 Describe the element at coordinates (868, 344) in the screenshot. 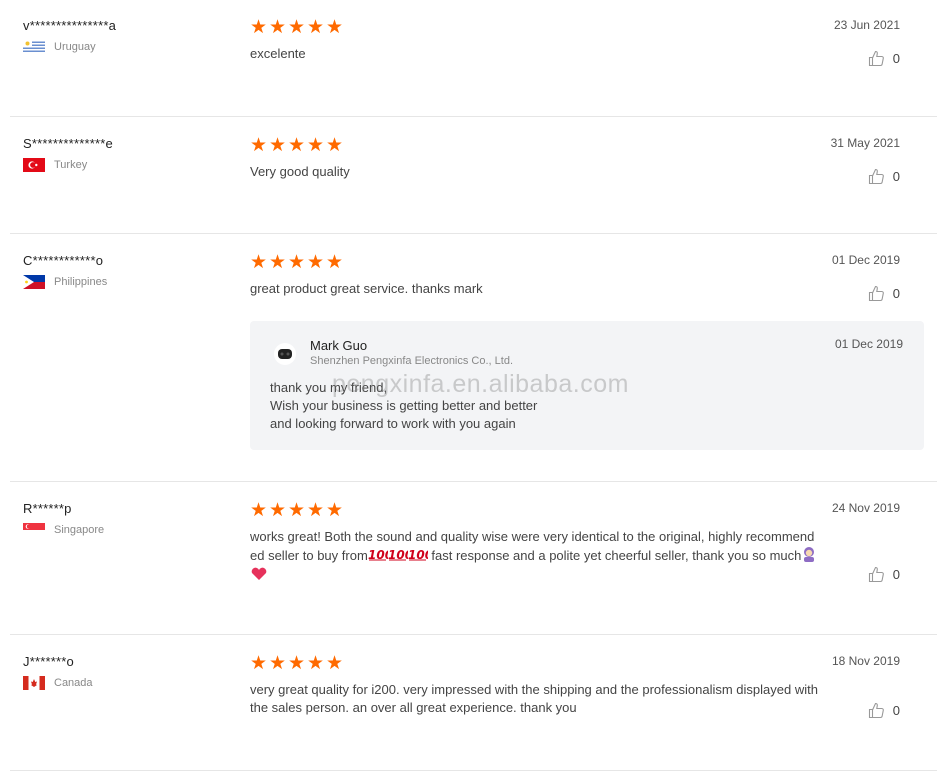

I see `reply-date: 01 Dec 2019` at that location.